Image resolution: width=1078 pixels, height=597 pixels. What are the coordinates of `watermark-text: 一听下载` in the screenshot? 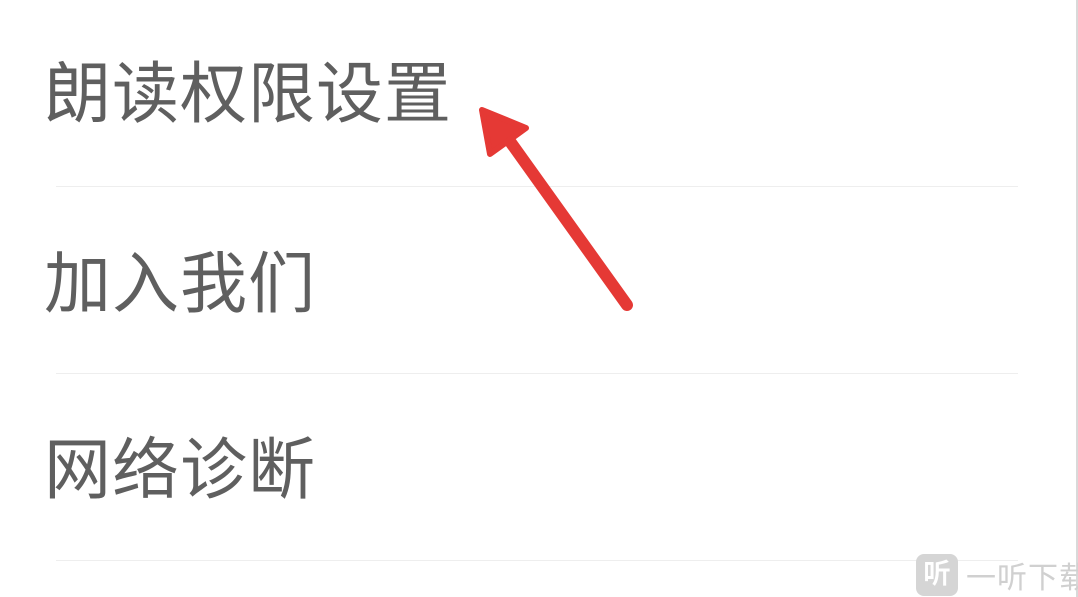 It's located at (1022, 578).